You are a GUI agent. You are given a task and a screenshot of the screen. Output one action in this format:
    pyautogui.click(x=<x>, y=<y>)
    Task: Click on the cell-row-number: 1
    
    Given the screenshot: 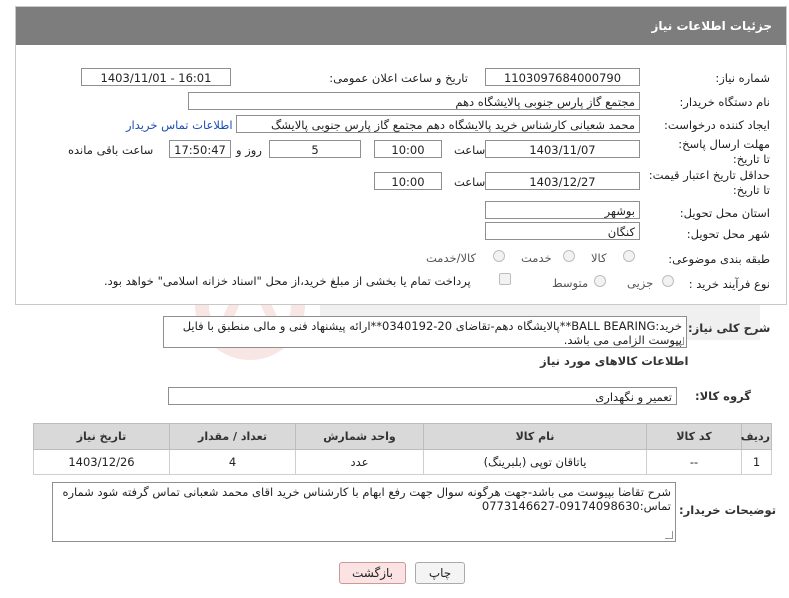 What is the action you would take?
    pyautogui.click(x=756, y=462)
    